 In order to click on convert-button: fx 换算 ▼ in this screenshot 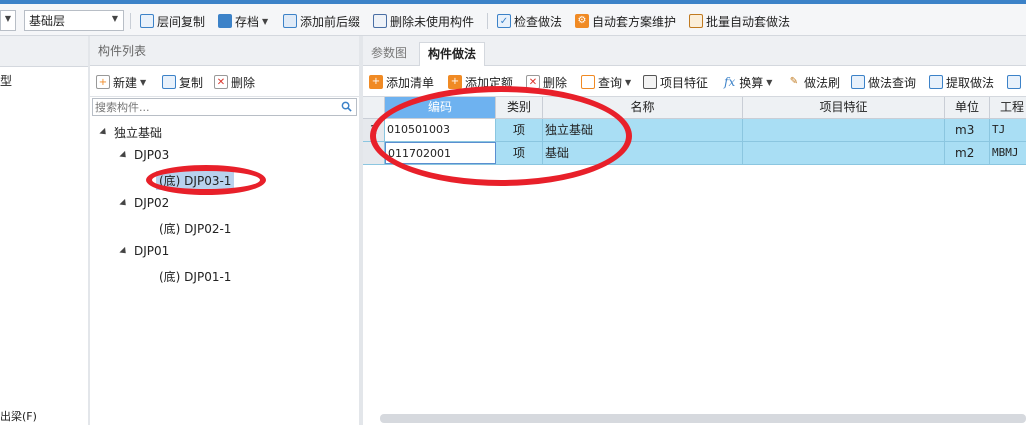, I will do `click(748, 82)`.